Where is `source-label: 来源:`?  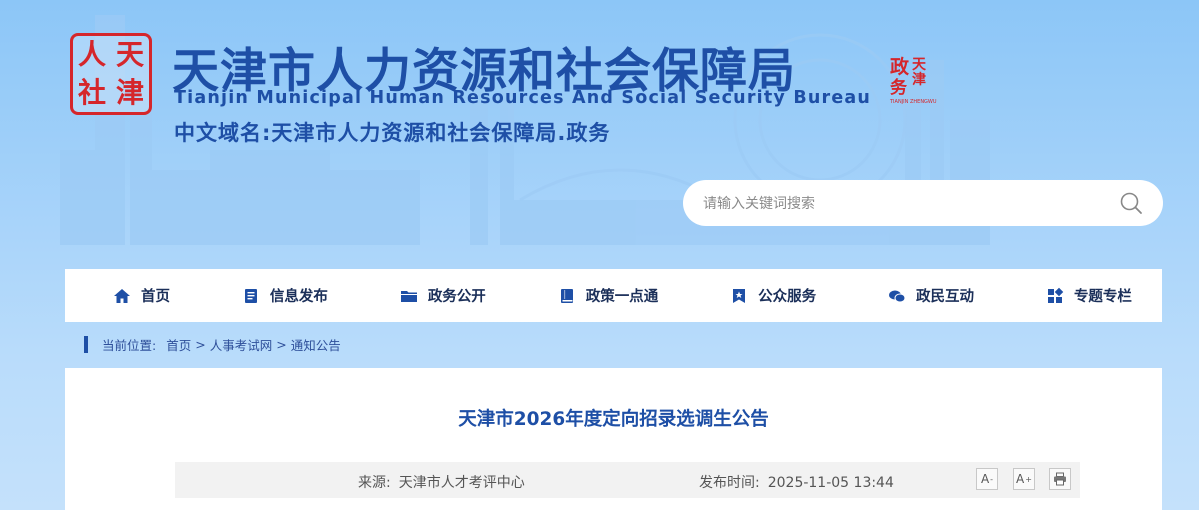
source-label: 来源: is located at coordinates (374, 483).